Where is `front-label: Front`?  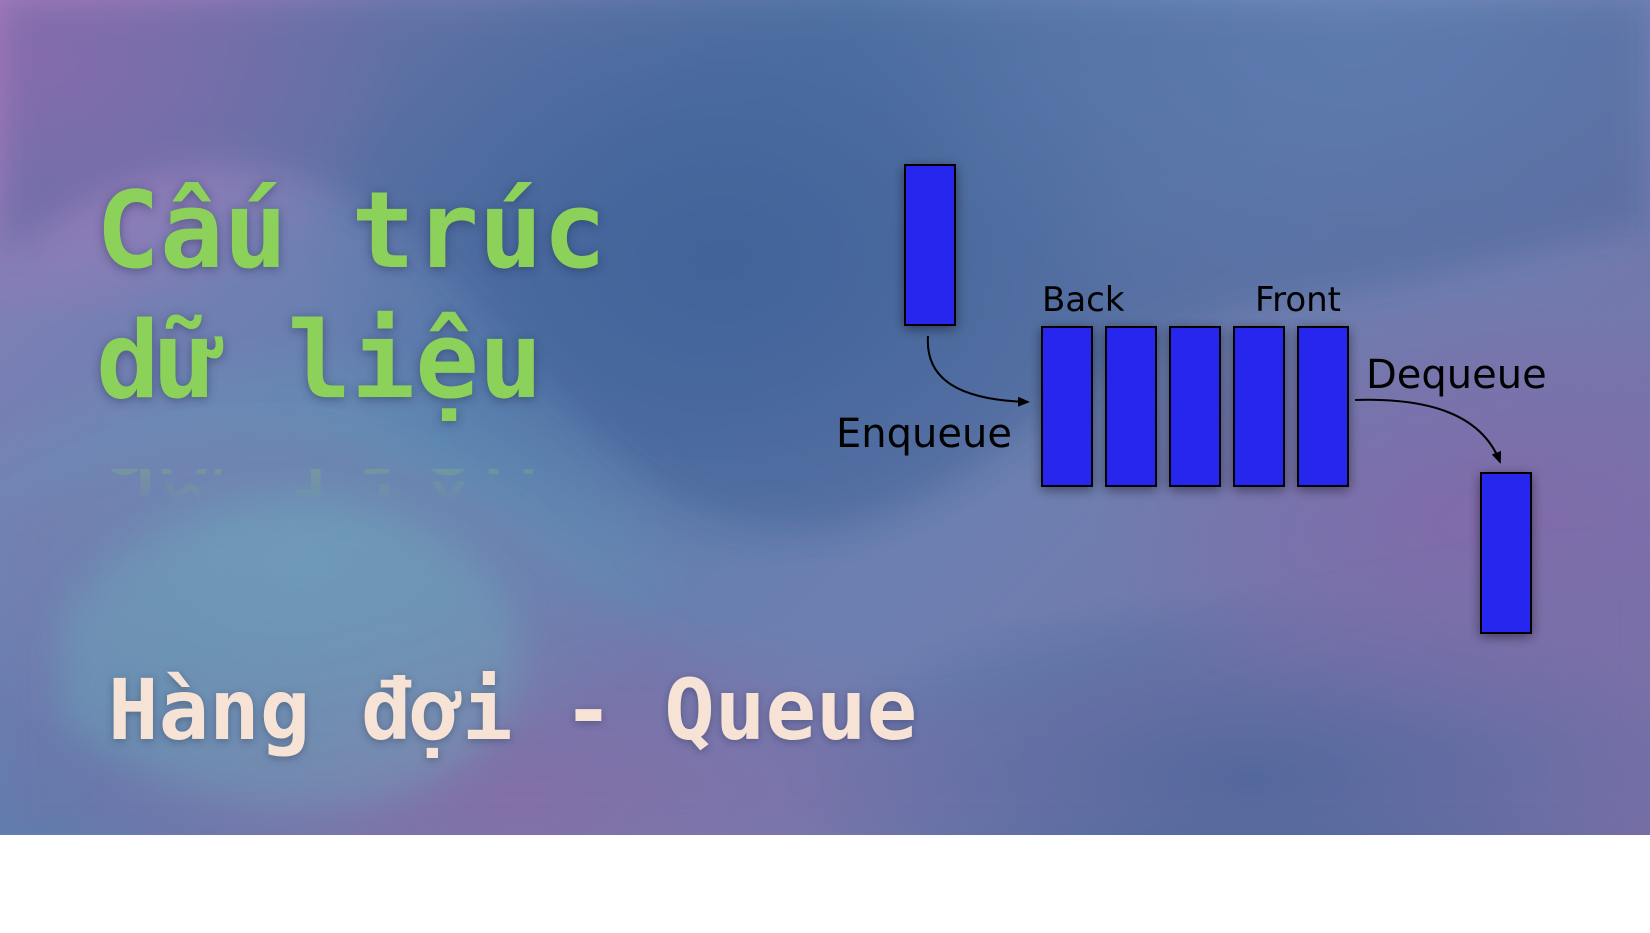
front-label: Front is located at coordinates (1298, 300).